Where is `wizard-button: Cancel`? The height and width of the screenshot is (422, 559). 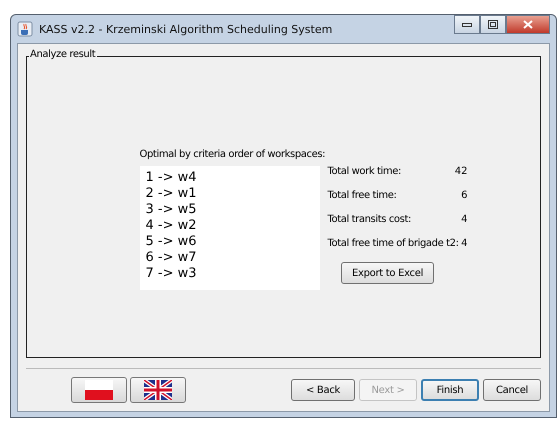 wizard-button: Cancel is located at coordinates (512, 390).